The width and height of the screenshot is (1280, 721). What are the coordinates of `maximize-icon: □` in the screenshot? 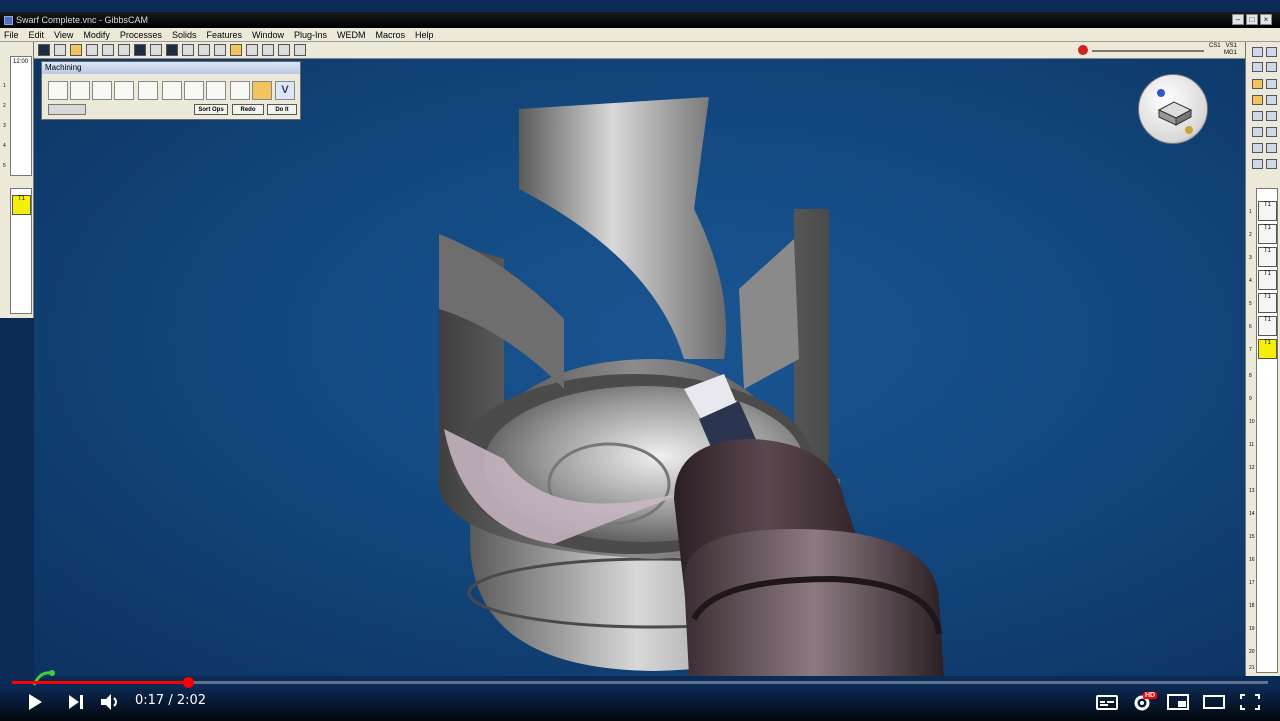 It's located at (1252, 19).